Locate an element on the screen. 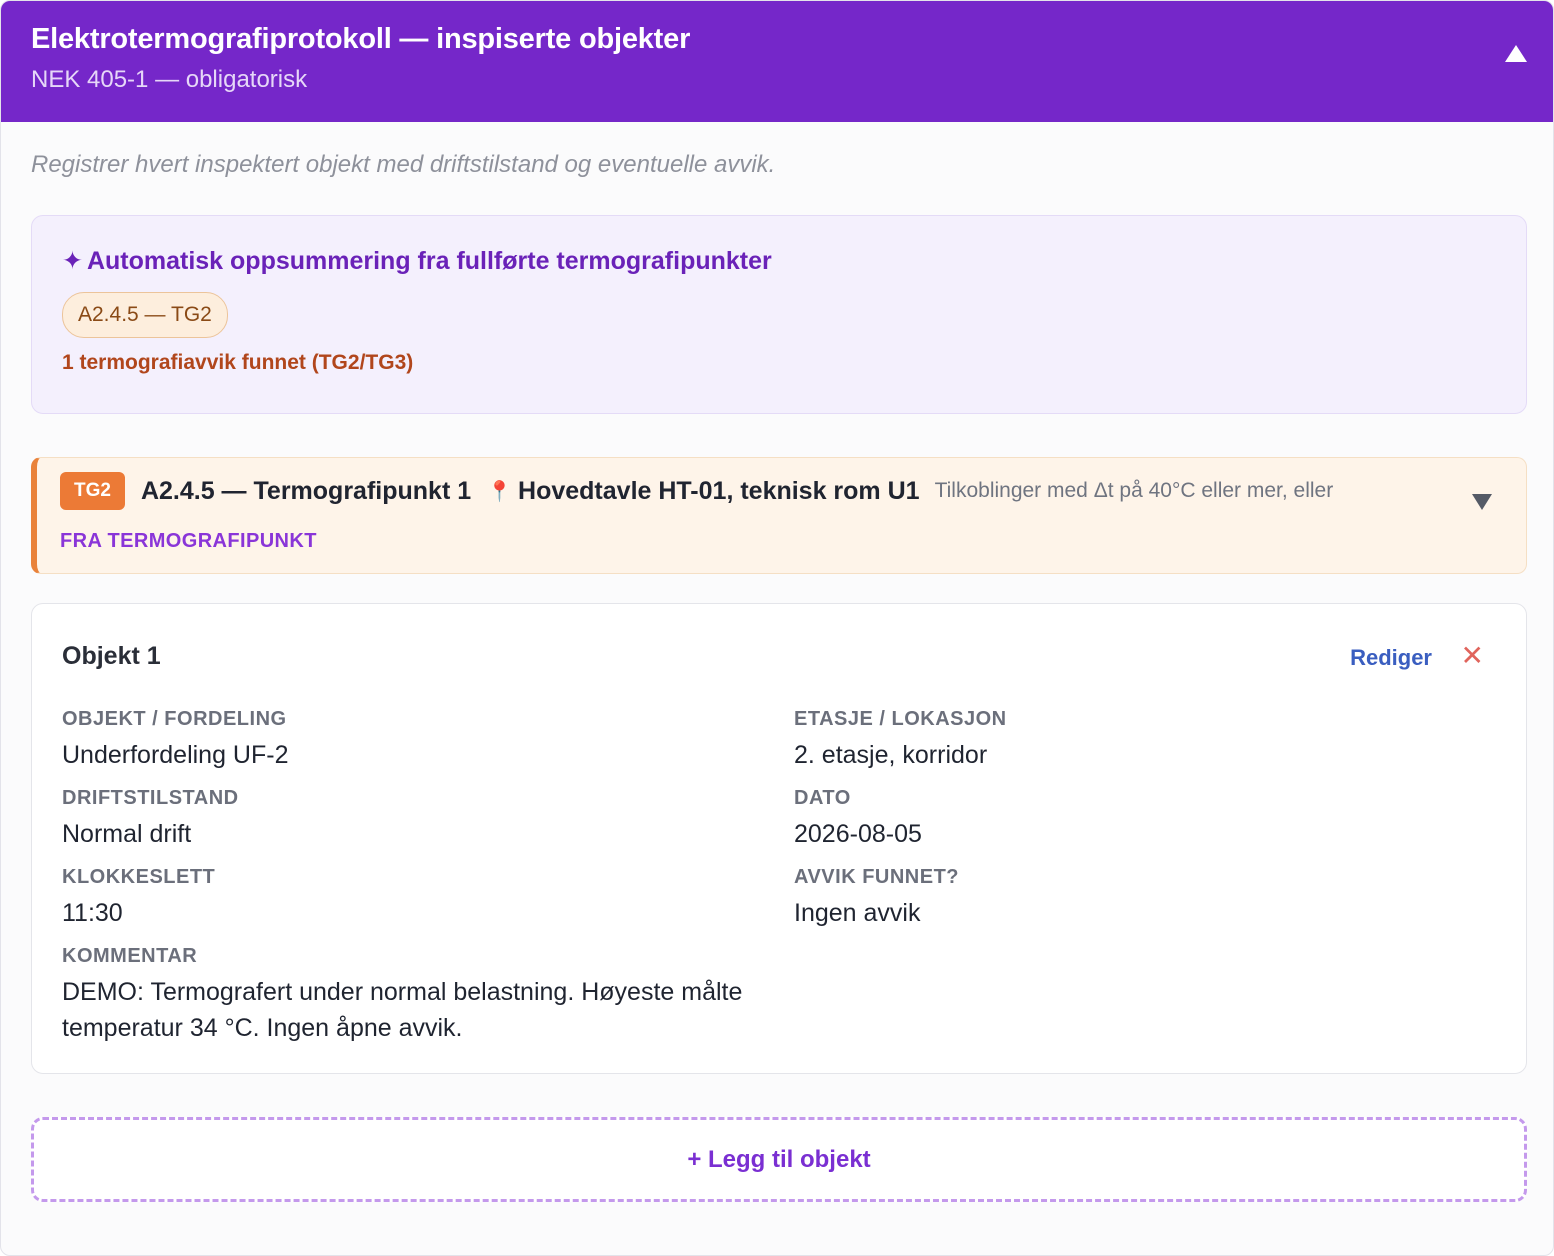 This screenshot has width=1554, height=1256. field-value: 11:30 is located at coordinates (92, 913).